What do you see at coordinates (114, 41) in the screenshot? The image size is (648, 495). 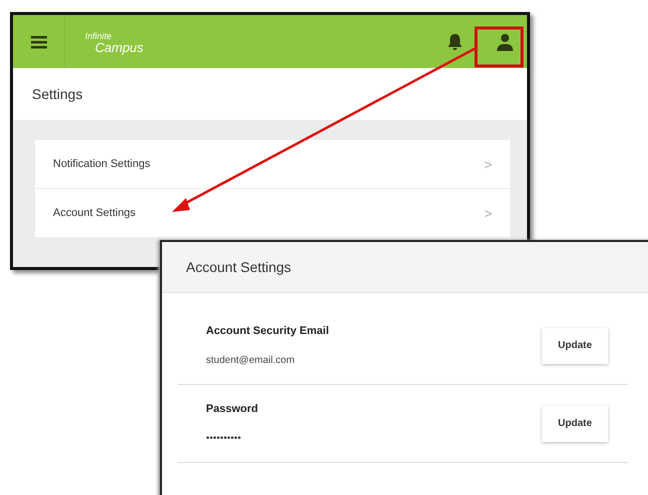 I see `logo: Infinite Campus` at bounding box center [114, 41].